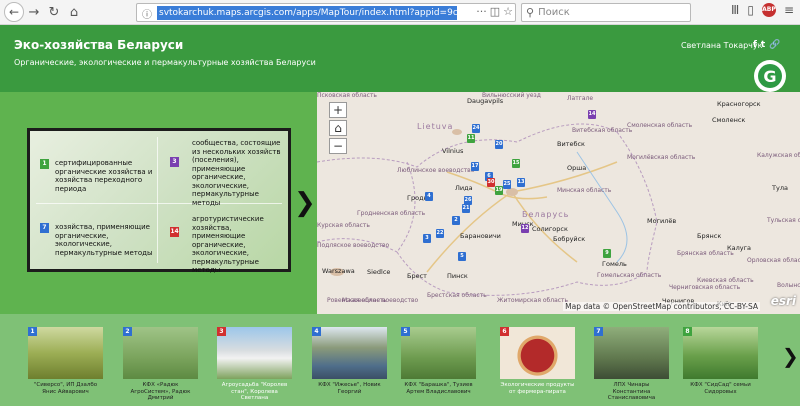  I want to click on map-label: Гомель, so click(614, 264).